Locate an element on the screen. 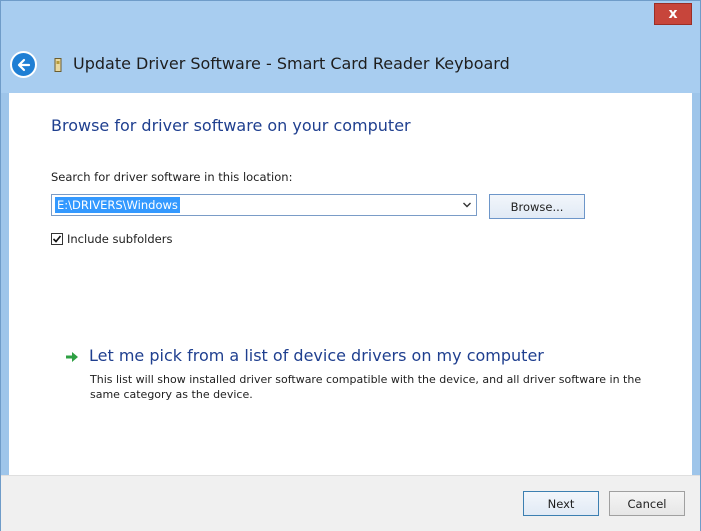 This screenshot has height=531, width=701. checkmark-icon is located at coordinates (57, 239).